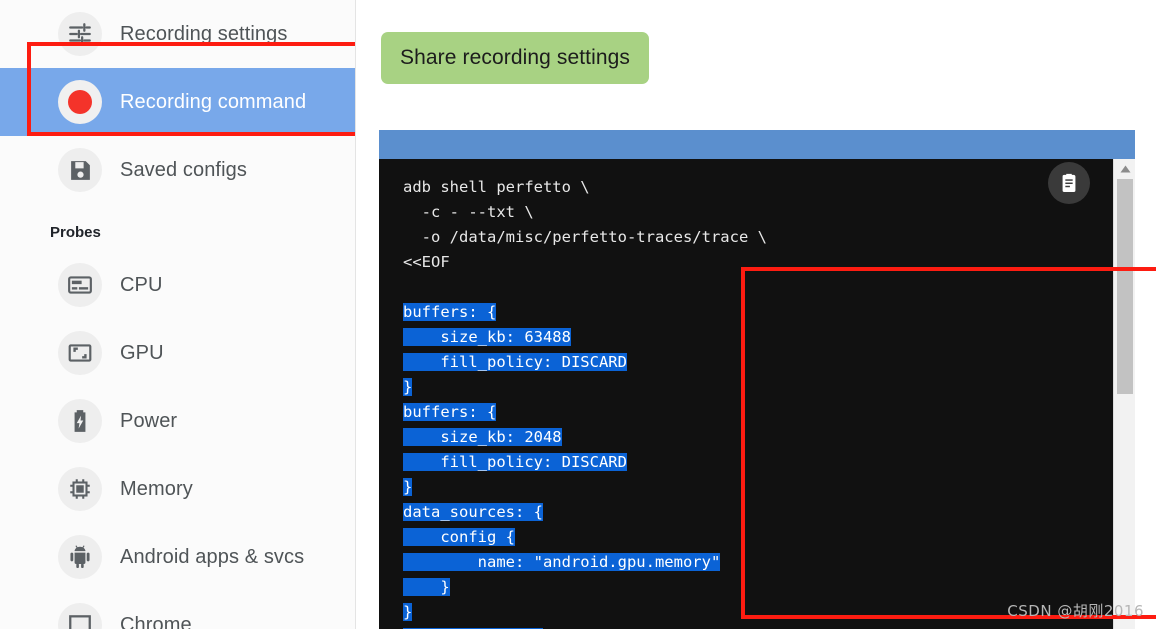  What do you see at coordinates (80, 353) in the screenshot?
I see `gpu-icon` at bounding box center [80, 353].